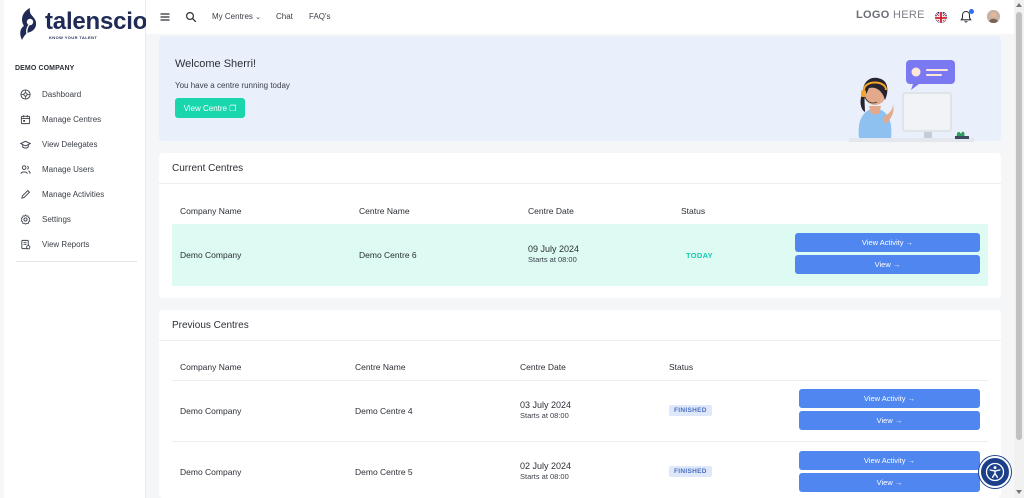 This screenshot has width=1024, height=498. Describe the element at coordinates (320, 16) in the screenshot. I see `nav-faqs: FAQ's` at that location.